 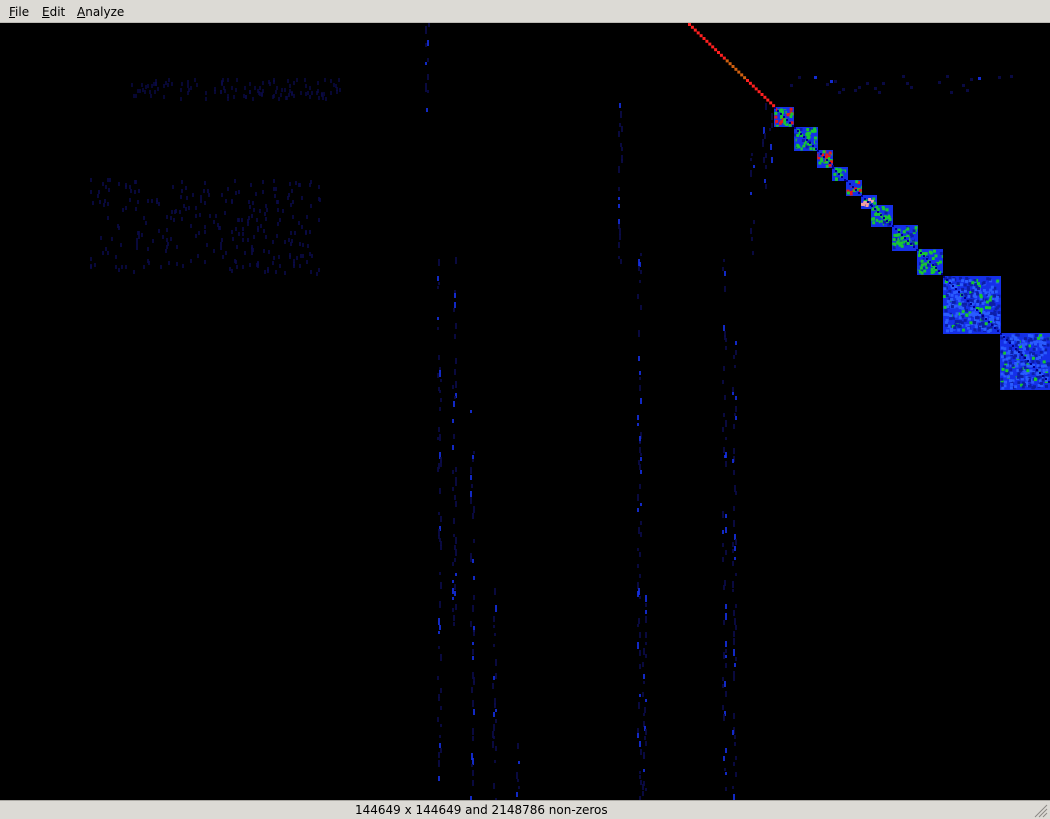 I want to click on menu-edit: Edit, so click(x=53, y=12).